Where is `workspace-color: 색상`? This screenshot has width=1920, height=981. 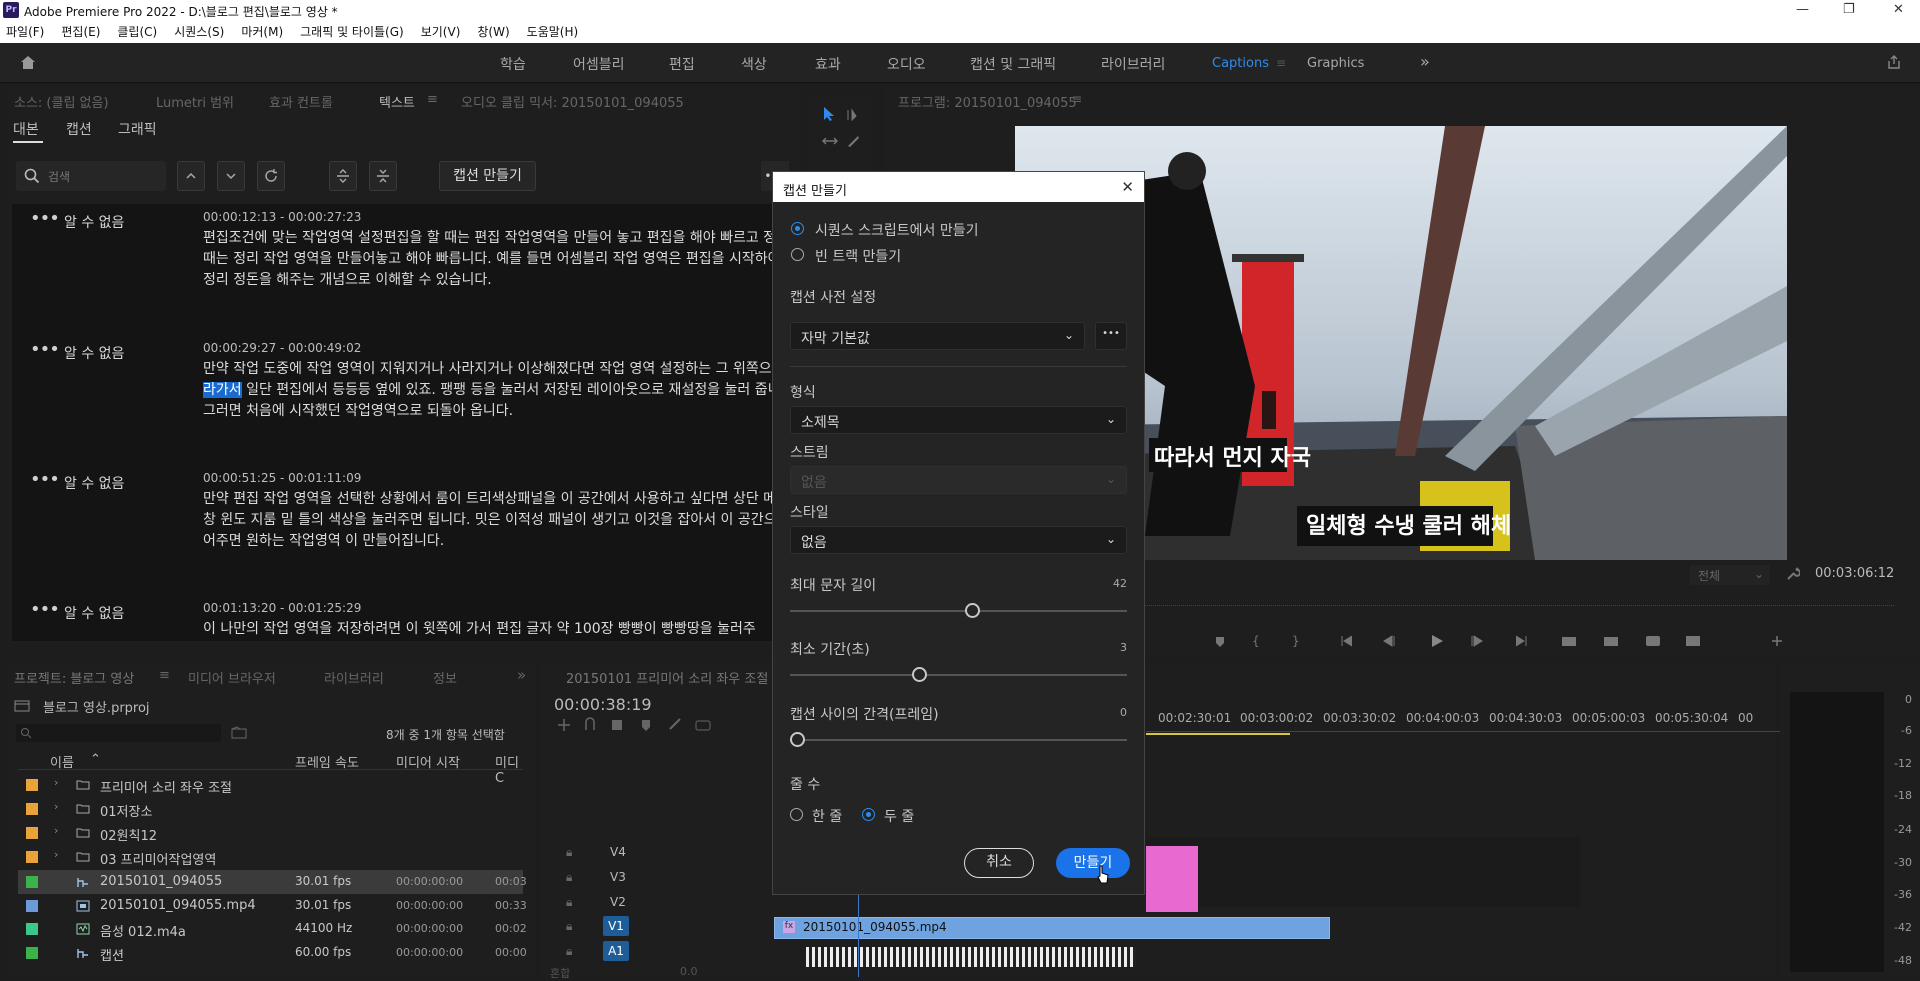
workspace-color: 색상 is located at coordinates (754, 64).